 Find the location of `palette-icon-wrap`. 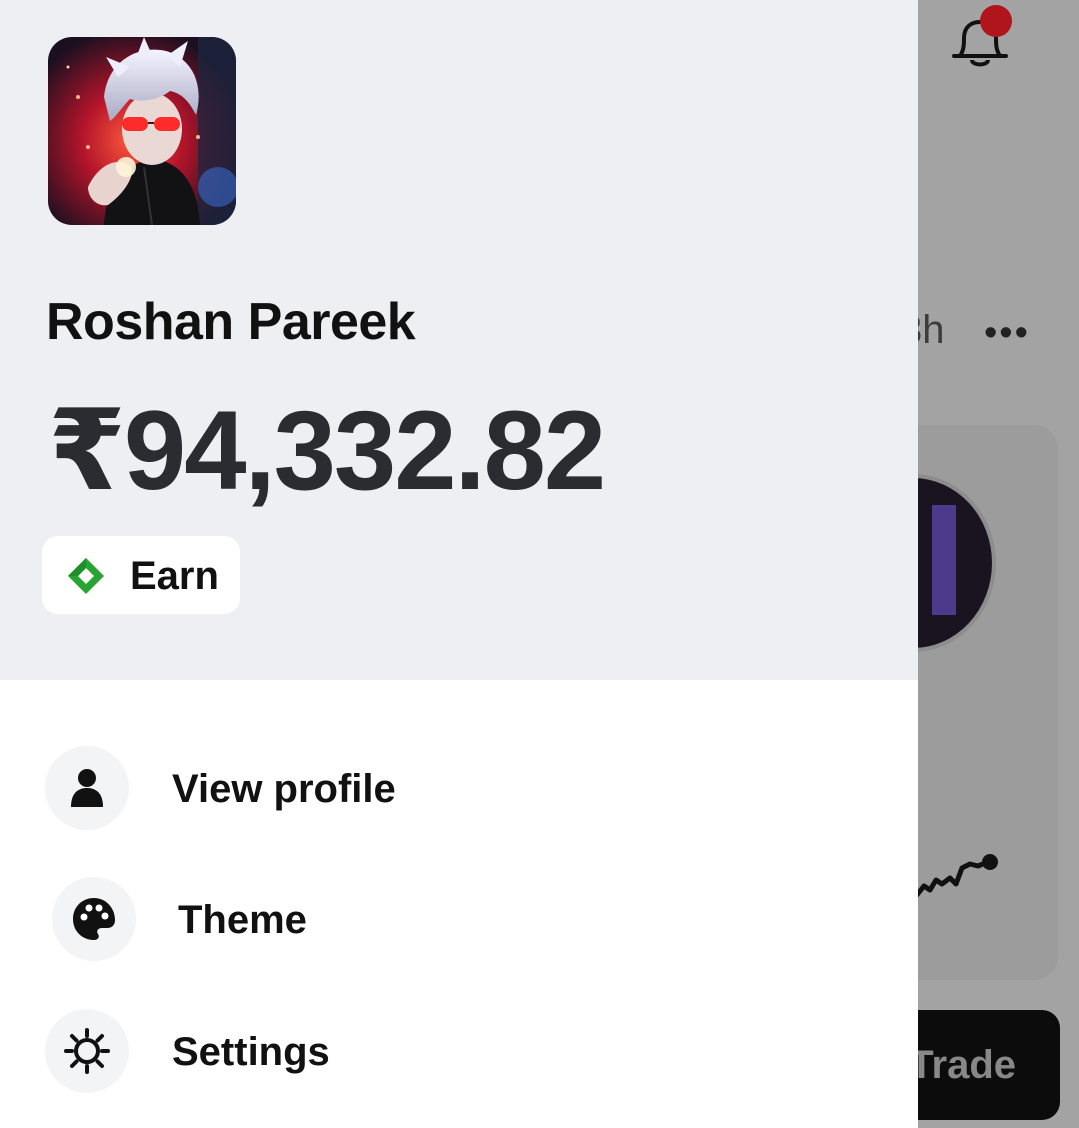

palette-icon-wrap is located at coordinates (94, 919).